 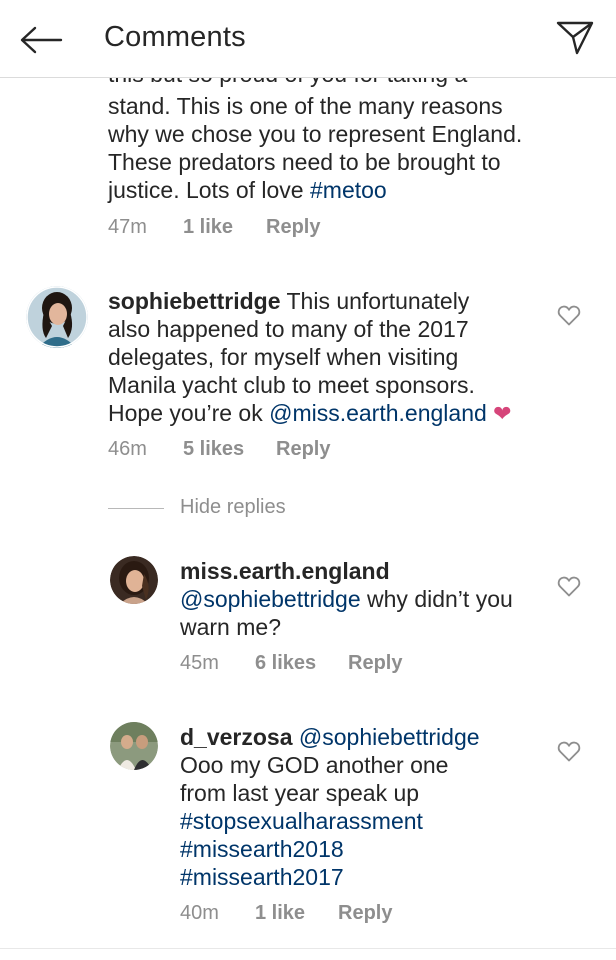 I want to click on comment-text: Hope you’re ok, so click(x=189, y=413).